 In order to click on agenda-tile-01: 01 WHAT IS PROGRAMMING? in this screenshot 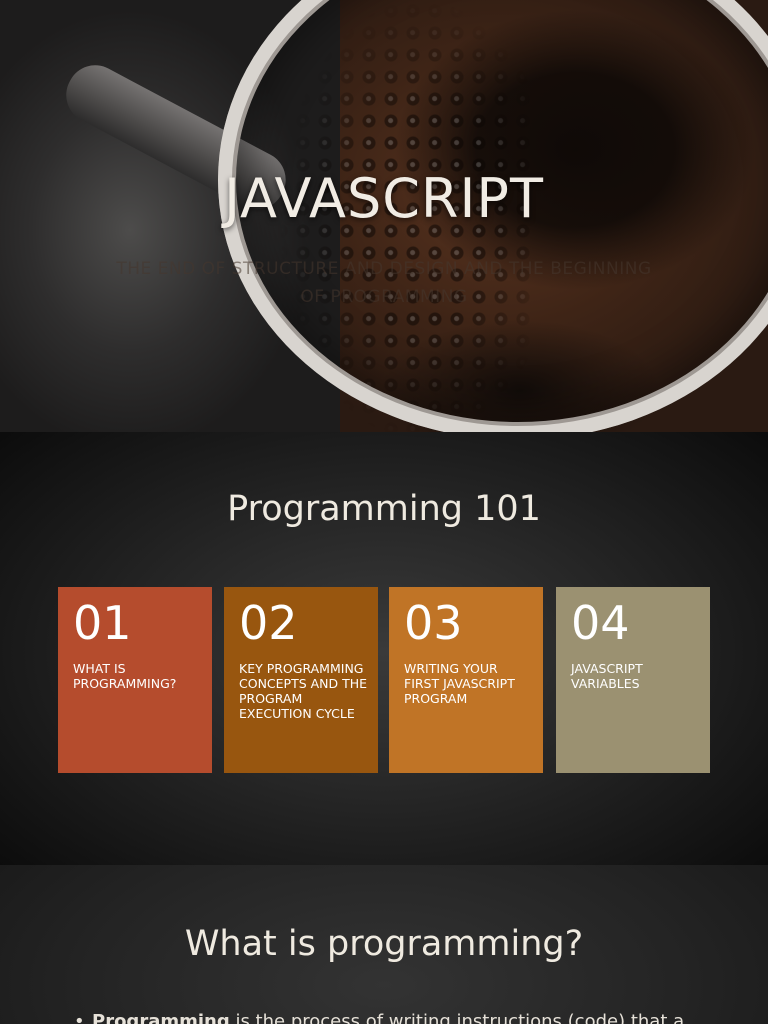, I will do `click(135, 680)`.